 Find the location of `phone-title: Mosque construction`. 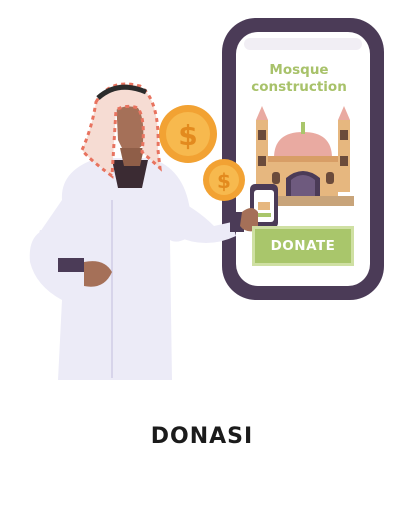

phone-title: Mosque construction is located at coordinates (299, 78).